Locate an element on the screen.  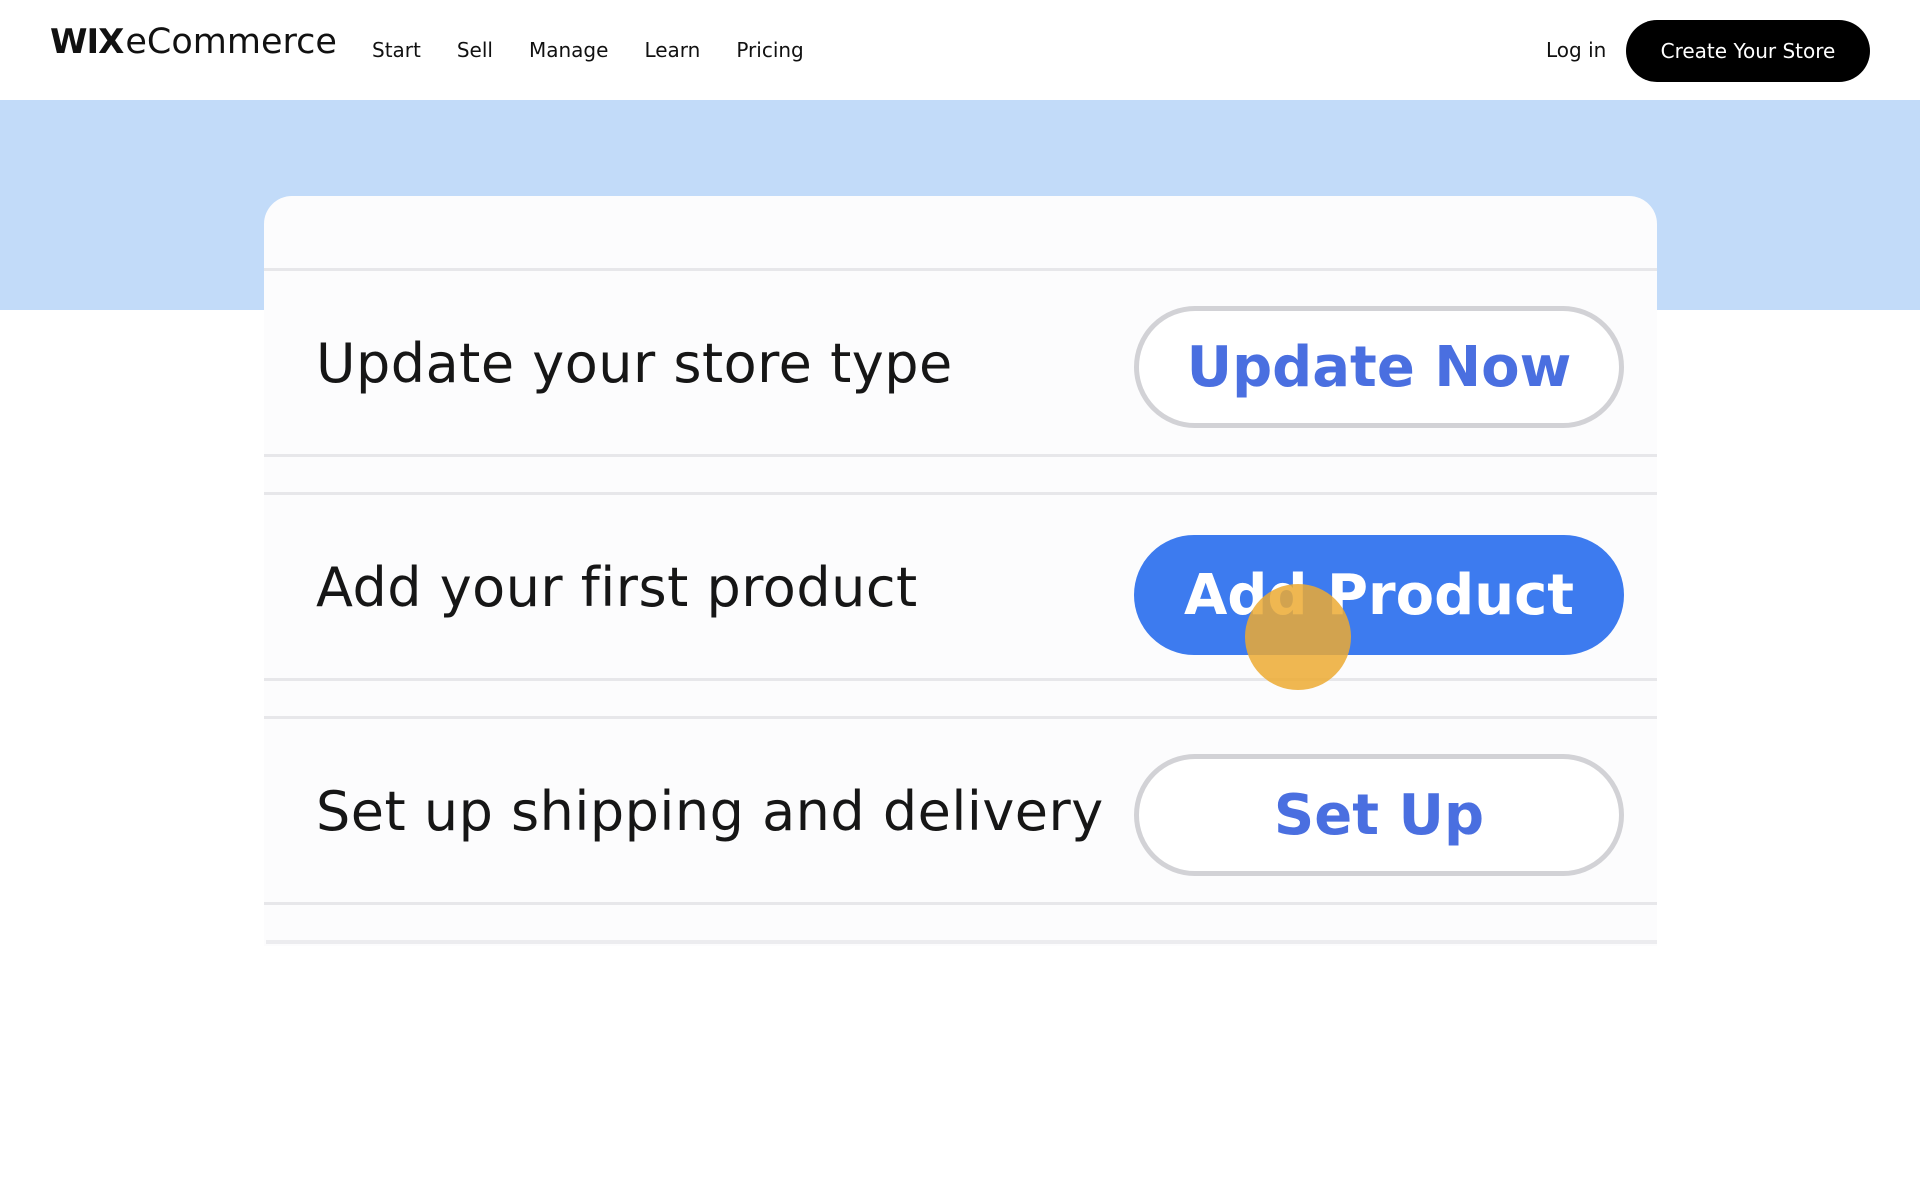
update-now-button: Update Now is located at coordinates (1379, 367).